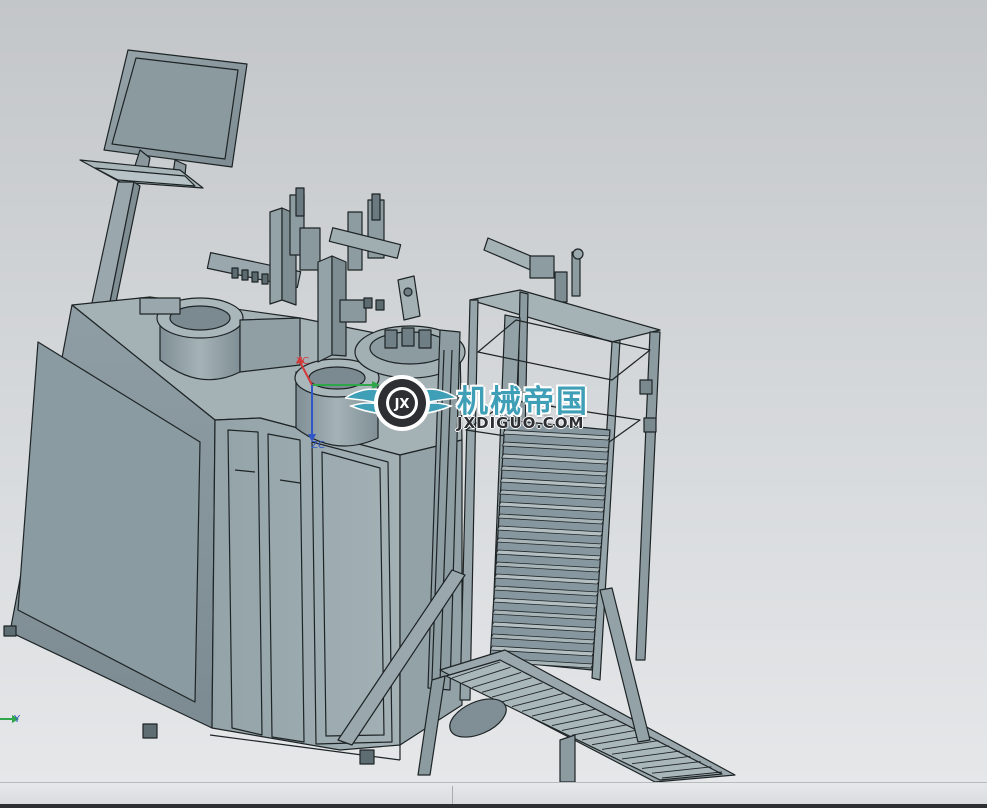 This screenshot has width=987, height=808. I want to click on watermark-badge-text: JX, so click(402, 404).